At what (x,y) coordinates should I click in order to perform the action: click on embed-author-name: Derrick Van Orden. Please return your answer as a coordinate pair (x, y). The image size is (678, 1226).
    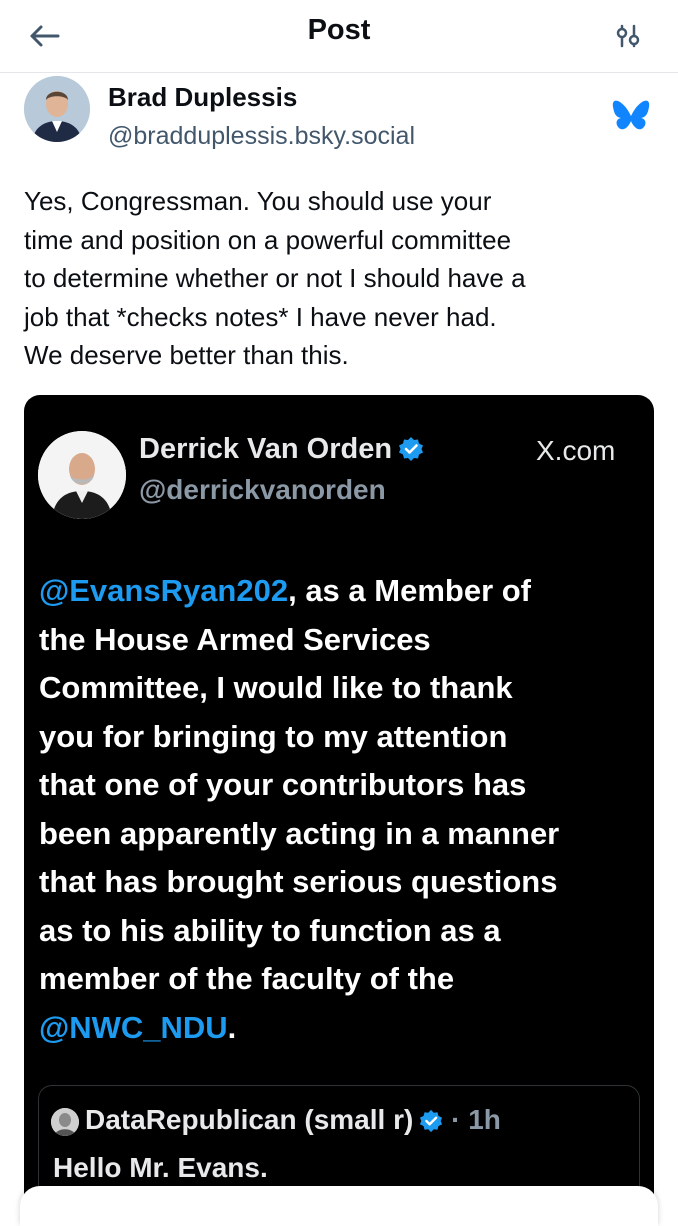
    Looking at the image, I should click on (266, 449).